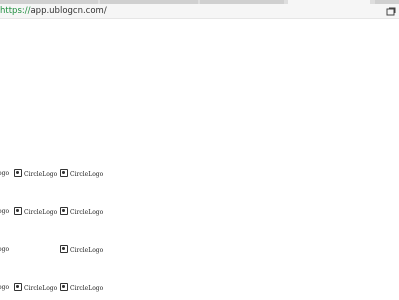  I want to click on reader-view-icon, so click(391, 11).